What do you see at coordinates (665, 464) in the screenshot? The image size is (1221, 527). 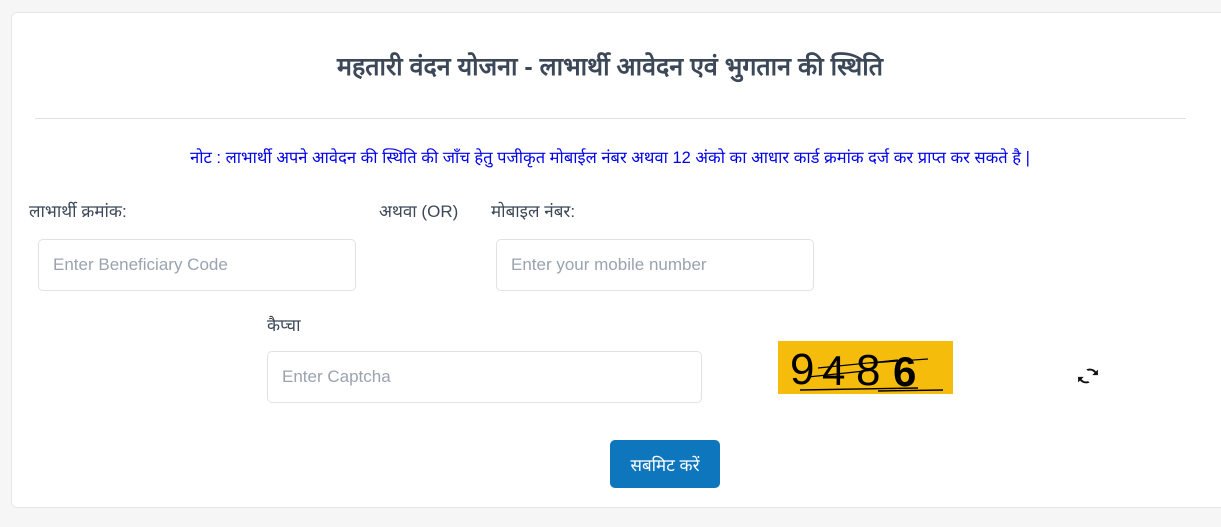 I see `submit-button: सबमिट करें` at bounding box center [665, 464].